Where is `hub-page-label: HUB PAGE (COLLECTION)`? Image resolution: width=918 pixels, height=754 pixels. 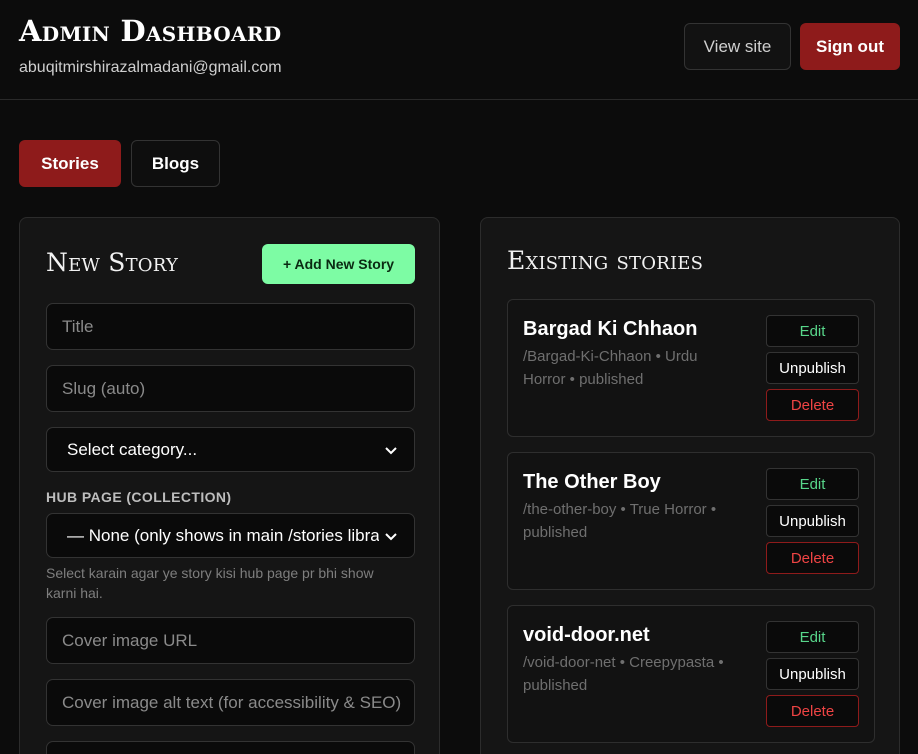
hub-page-label: HUB PAGE (COLLECTION) is located at coordinates (139, 497).